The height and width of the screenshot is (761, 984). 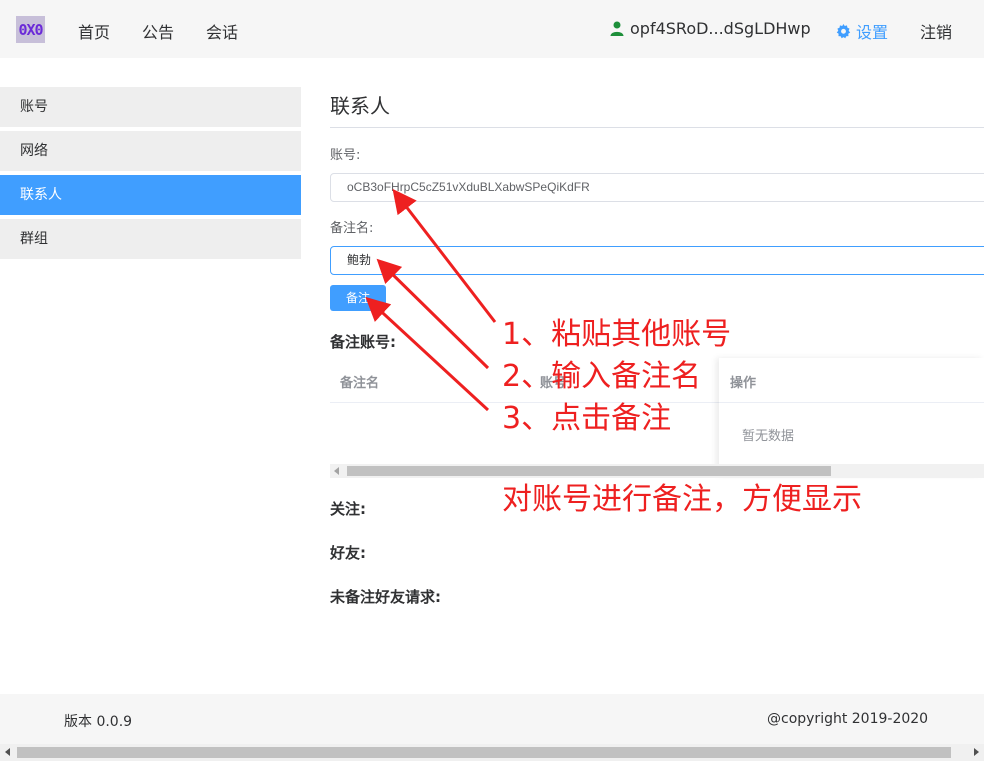 I want to click on remark-name-input: 鲍勃, so click(x=657, y=260).